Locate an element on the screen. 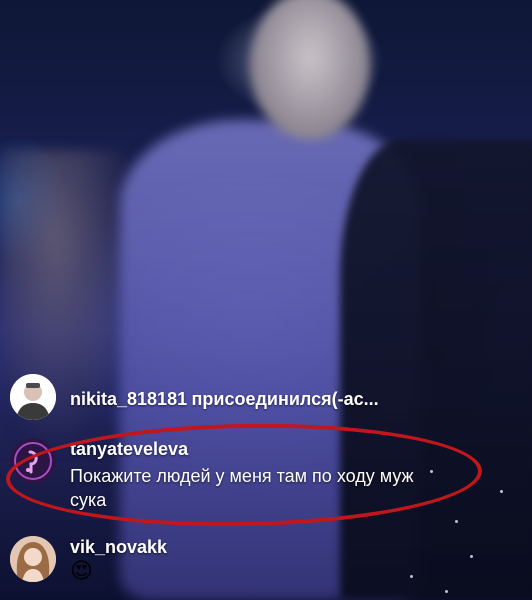 Image resolution: width=532 pixels, height=600 pixels. heart-eyes-emoji-icon: 😍 is located at coordinates (81, 570).